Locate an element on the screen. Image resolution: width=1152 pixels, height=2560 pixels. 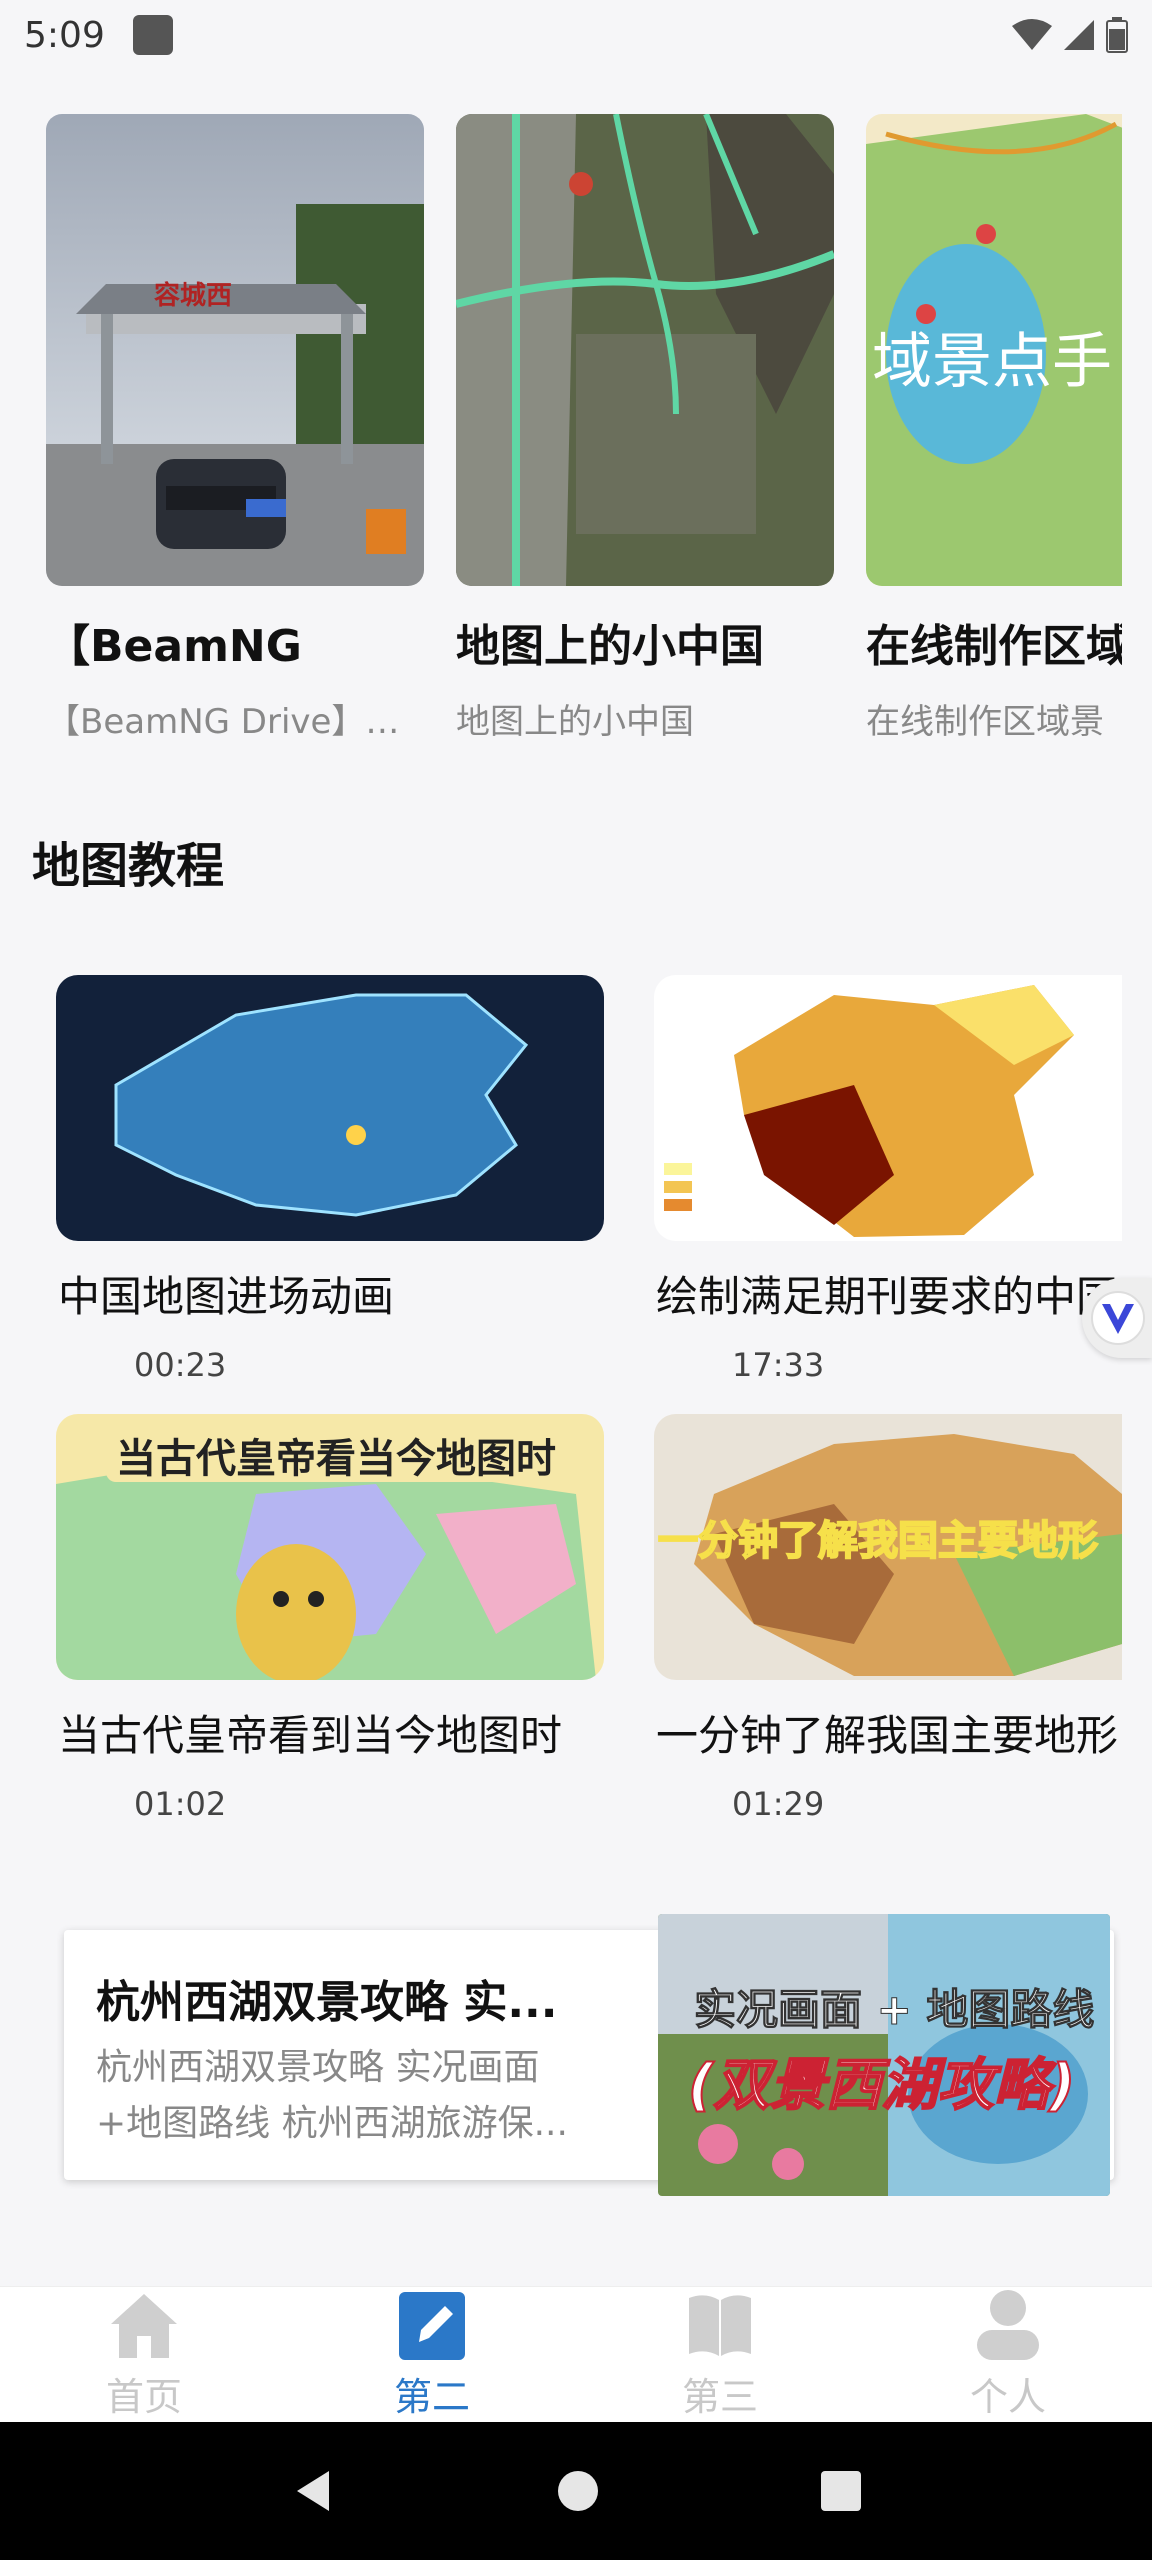
card-thumbnail is located at coordinates (645, 350).